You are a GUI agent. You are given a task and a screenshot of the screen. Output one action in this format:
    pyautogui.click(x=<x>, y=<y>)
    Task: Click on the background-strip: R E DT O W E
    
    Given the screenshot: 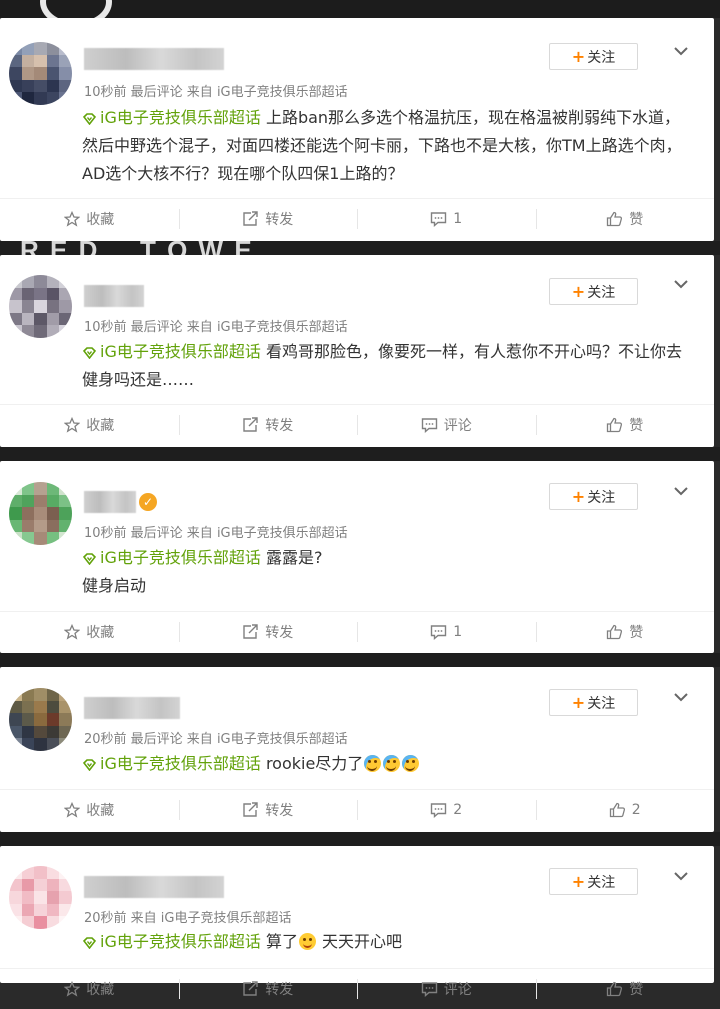 What is the action you would take?
    pyautogui.click(x=360, y=248)
    